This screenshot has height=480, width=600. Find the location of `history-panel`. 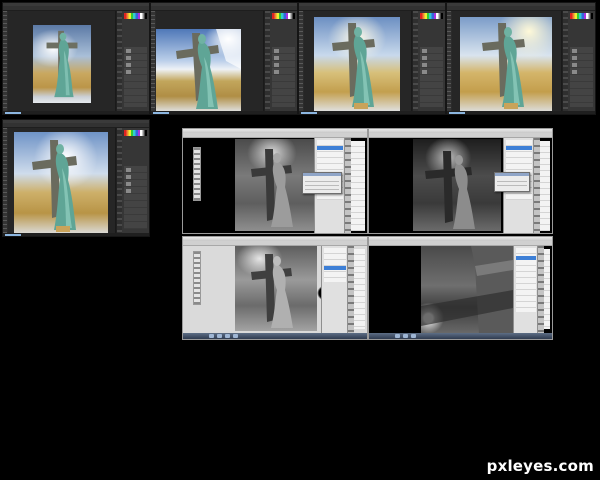

history-panel is located at coordinates (335, 265).